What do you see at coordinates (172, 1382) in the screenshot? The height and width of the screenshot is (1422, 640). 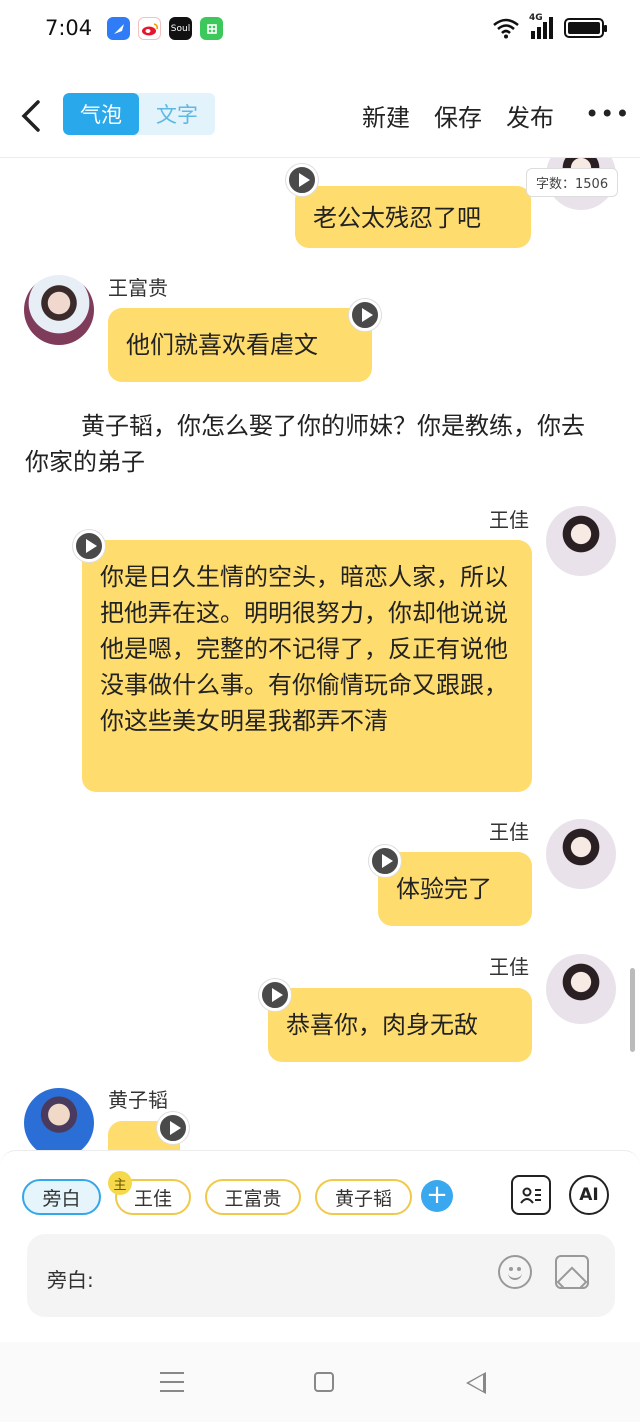 I see `menu-icon` at bounding box center [172, 1382].